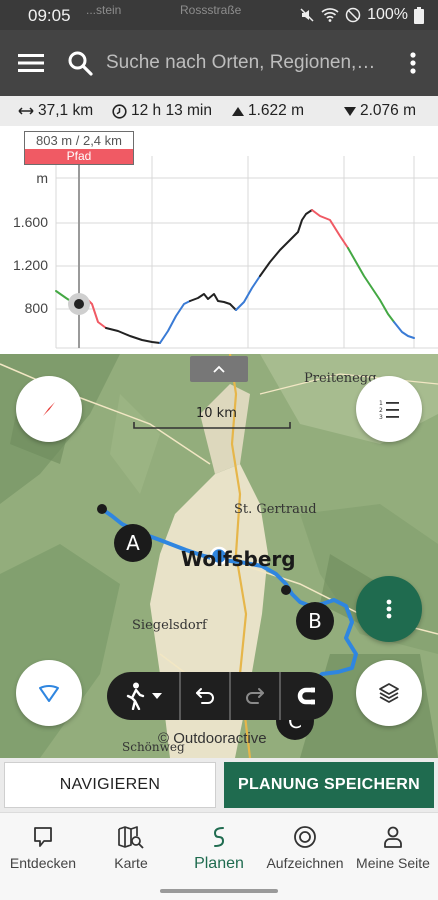  What do you see at coordinates (329, 785) in the screenshot?
I see `save-plan-button: PLANUNG SPEICHERN` at bounding box center [329, 785].